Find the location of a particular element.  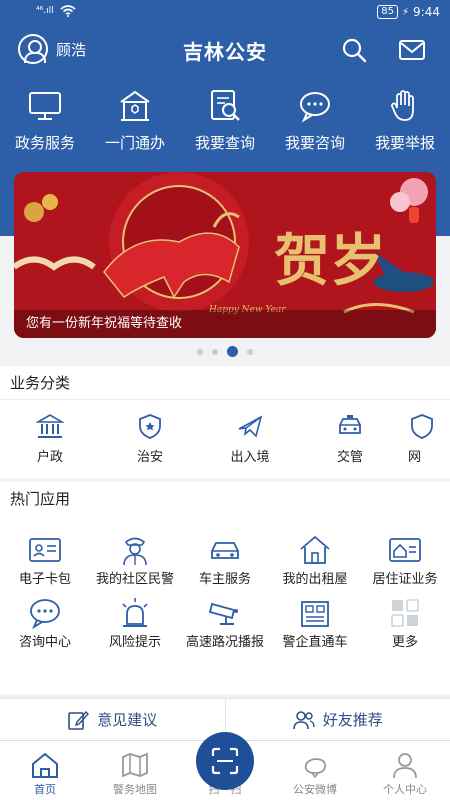

quick-action-gov-service: 政务服务 is located at coordinates (45, 120).